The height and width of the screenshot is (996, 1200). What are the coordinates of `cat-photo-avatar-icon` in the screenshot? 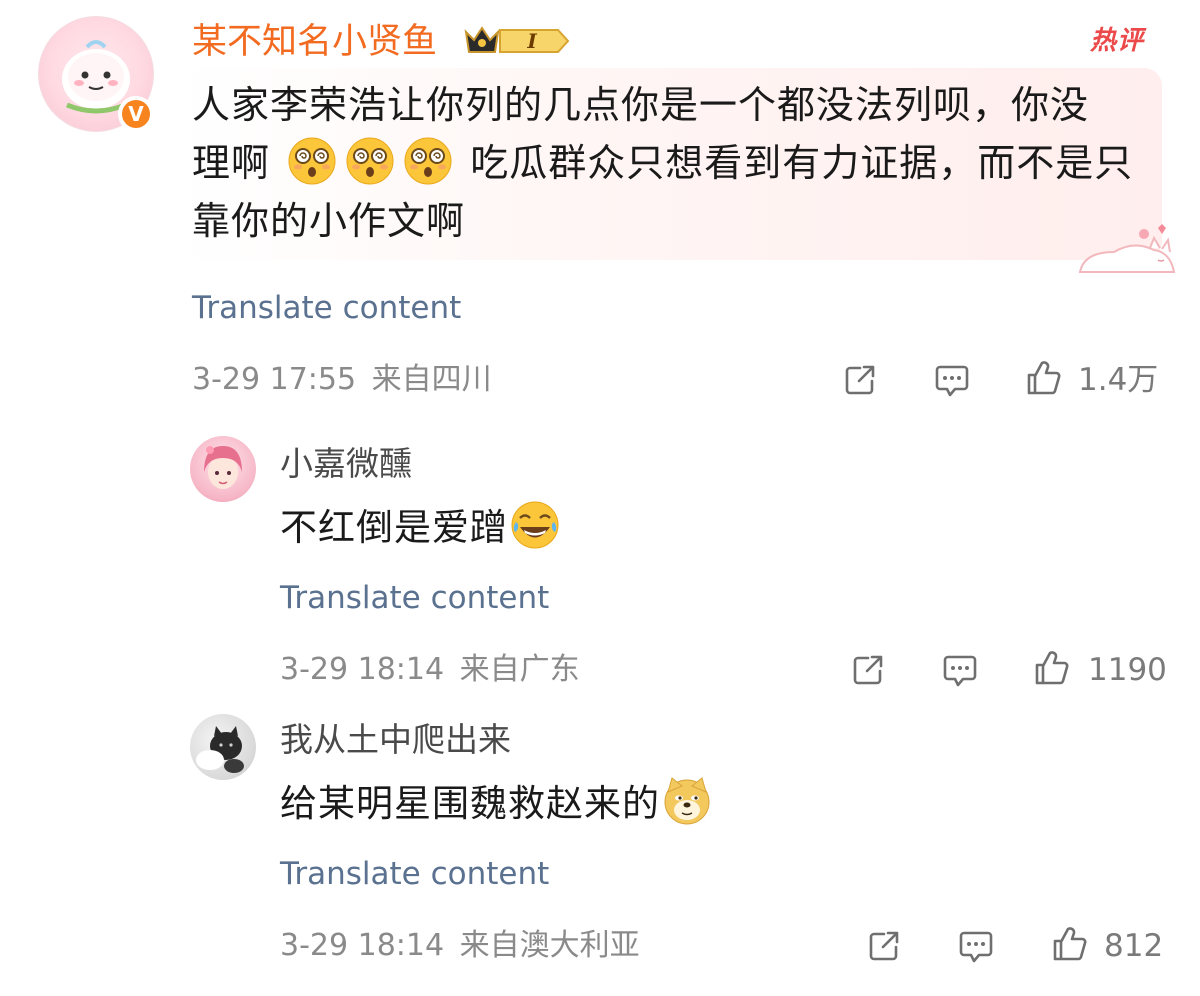 It's located at (220, 749).